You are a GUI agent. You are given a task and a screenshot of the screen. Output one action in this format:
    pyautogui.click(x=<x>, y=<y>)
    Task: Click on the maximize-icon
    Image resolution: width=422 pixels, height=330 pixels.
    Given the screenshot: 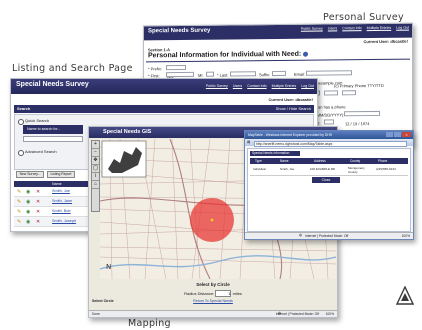 What is the action you would take?
    pyautogui.click(x=397, y=134)
    